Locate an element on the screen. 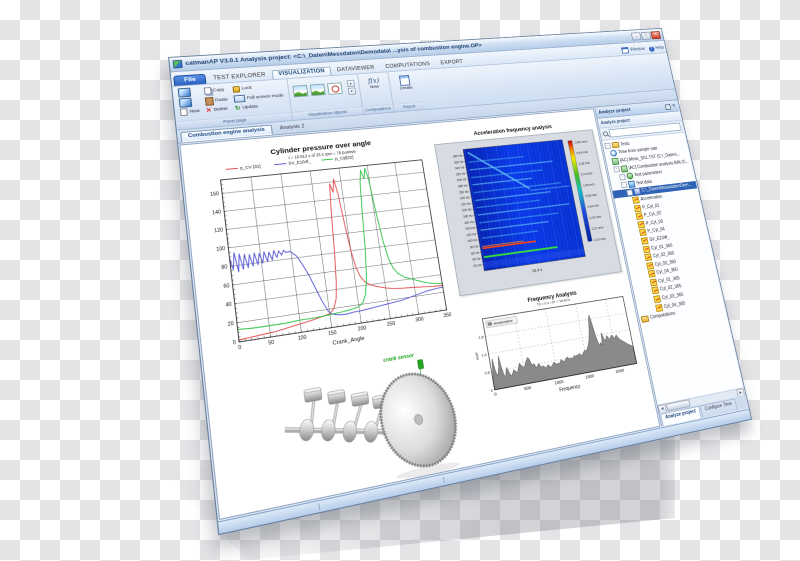 This screenshot has width=800, height=561. svg-text: 120 is located at coordinates (219, 231).